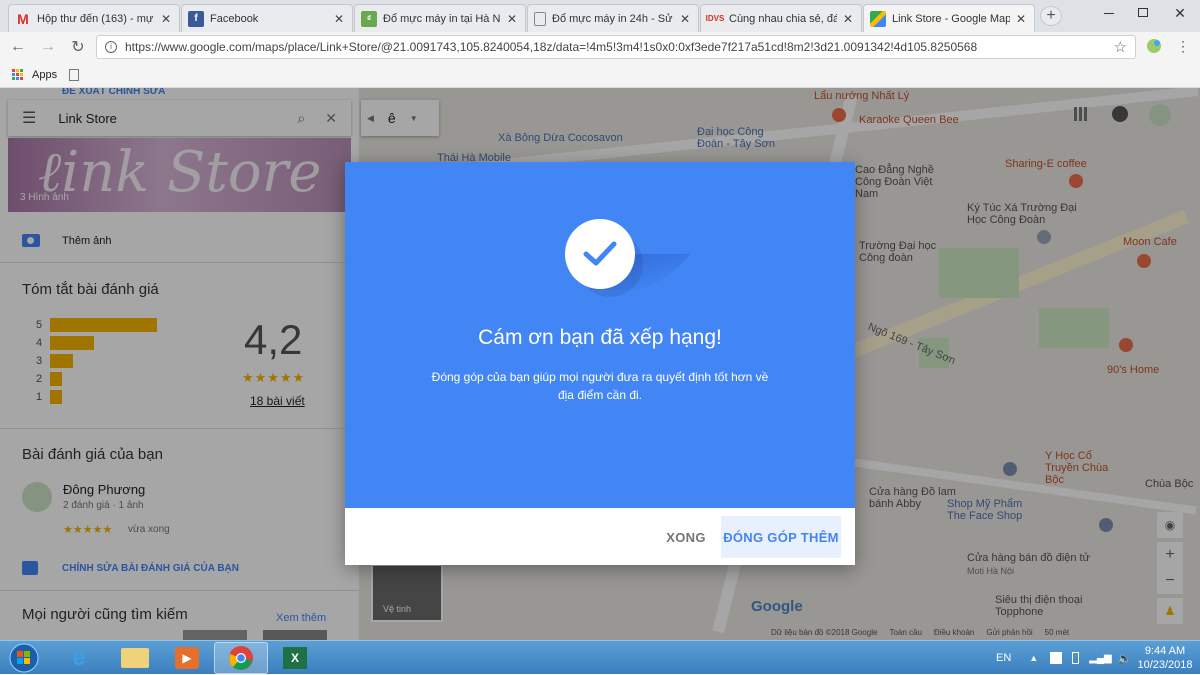 The height and width of the screenshot is (675, 1200). I want to click on new-tab-button: +, so click(1051, 16).